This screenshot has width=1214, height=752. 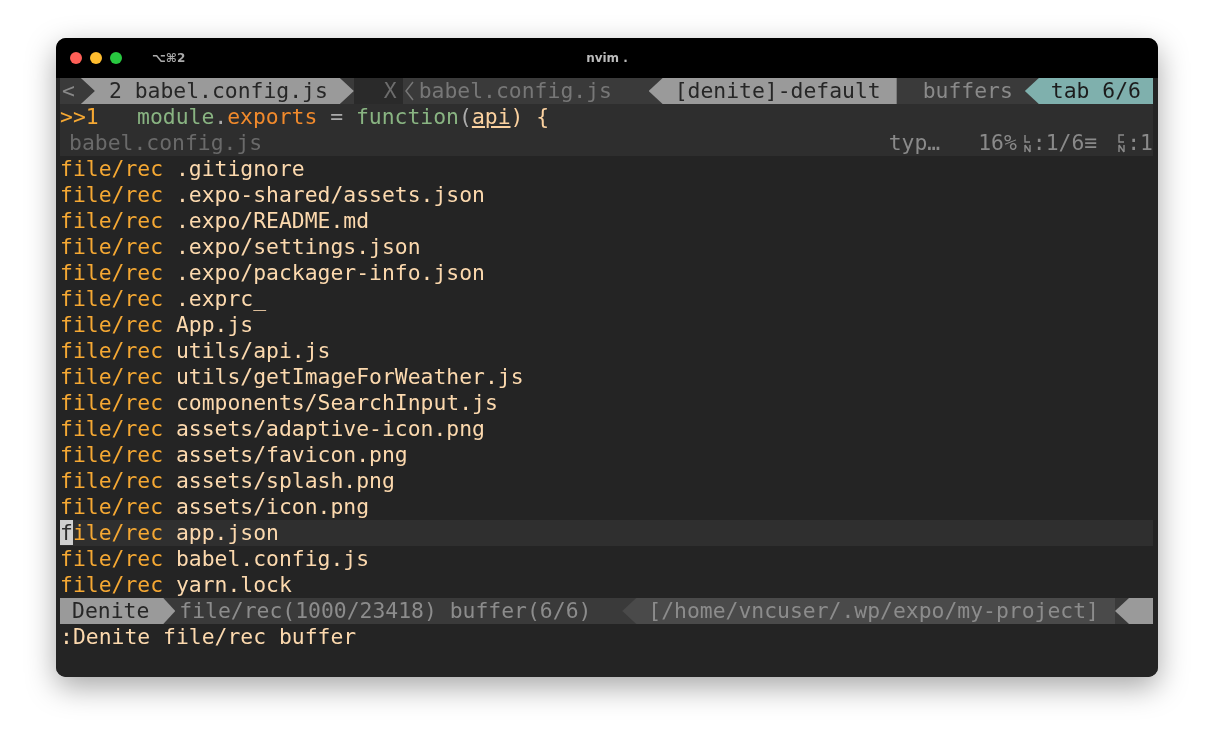 I want to click on candidate-row: file/rec utils/getImageForWeather.js, so click(x=606, y=377).